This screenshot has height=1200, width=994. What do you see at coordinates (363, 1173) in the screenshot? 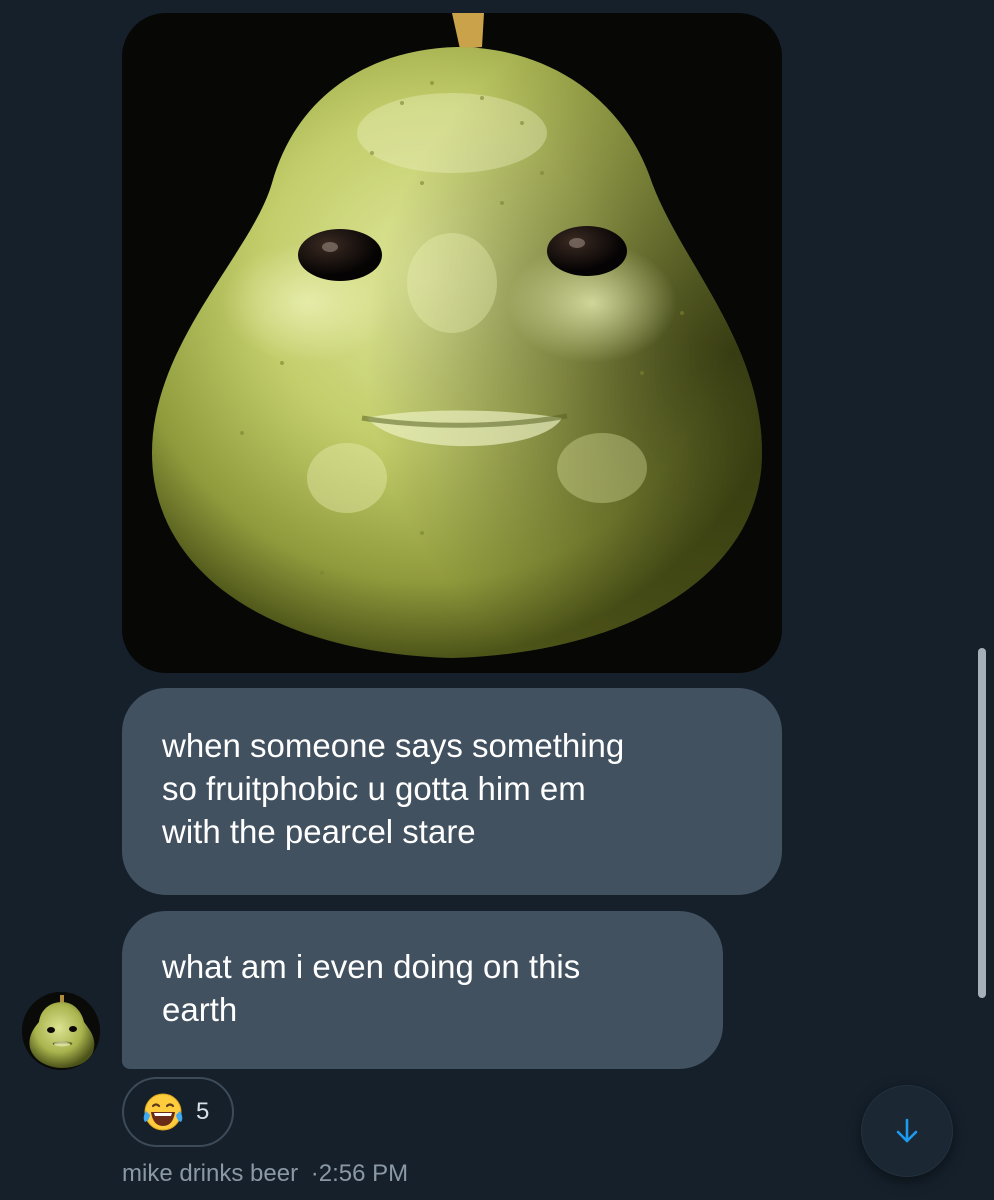
I see `message-timestamp: 2:56 PM` at bounding box center [363, 1173].